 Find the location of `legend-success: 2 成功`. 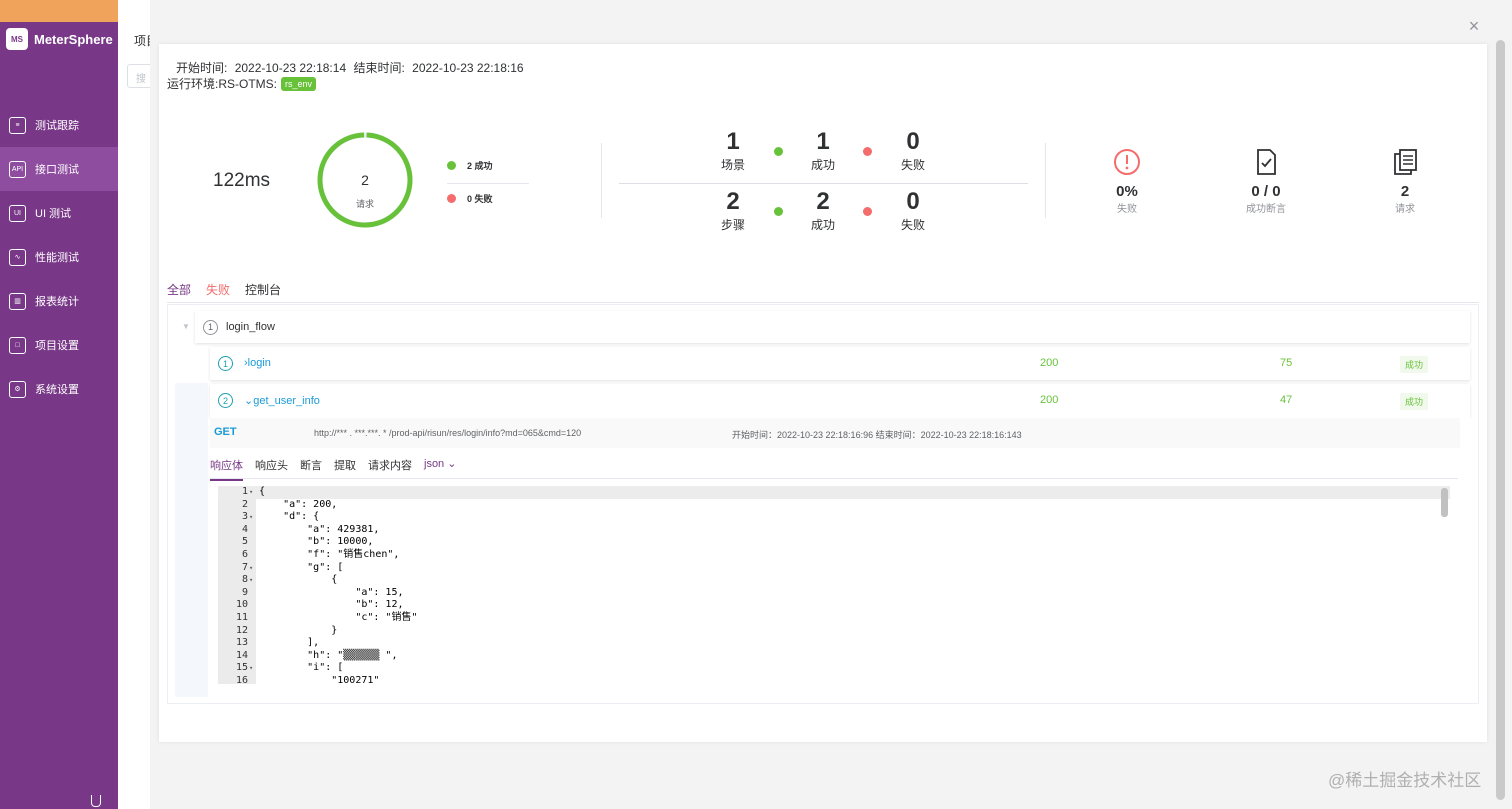

legend-success: 2 成功 is located at coordinates (488, 165).